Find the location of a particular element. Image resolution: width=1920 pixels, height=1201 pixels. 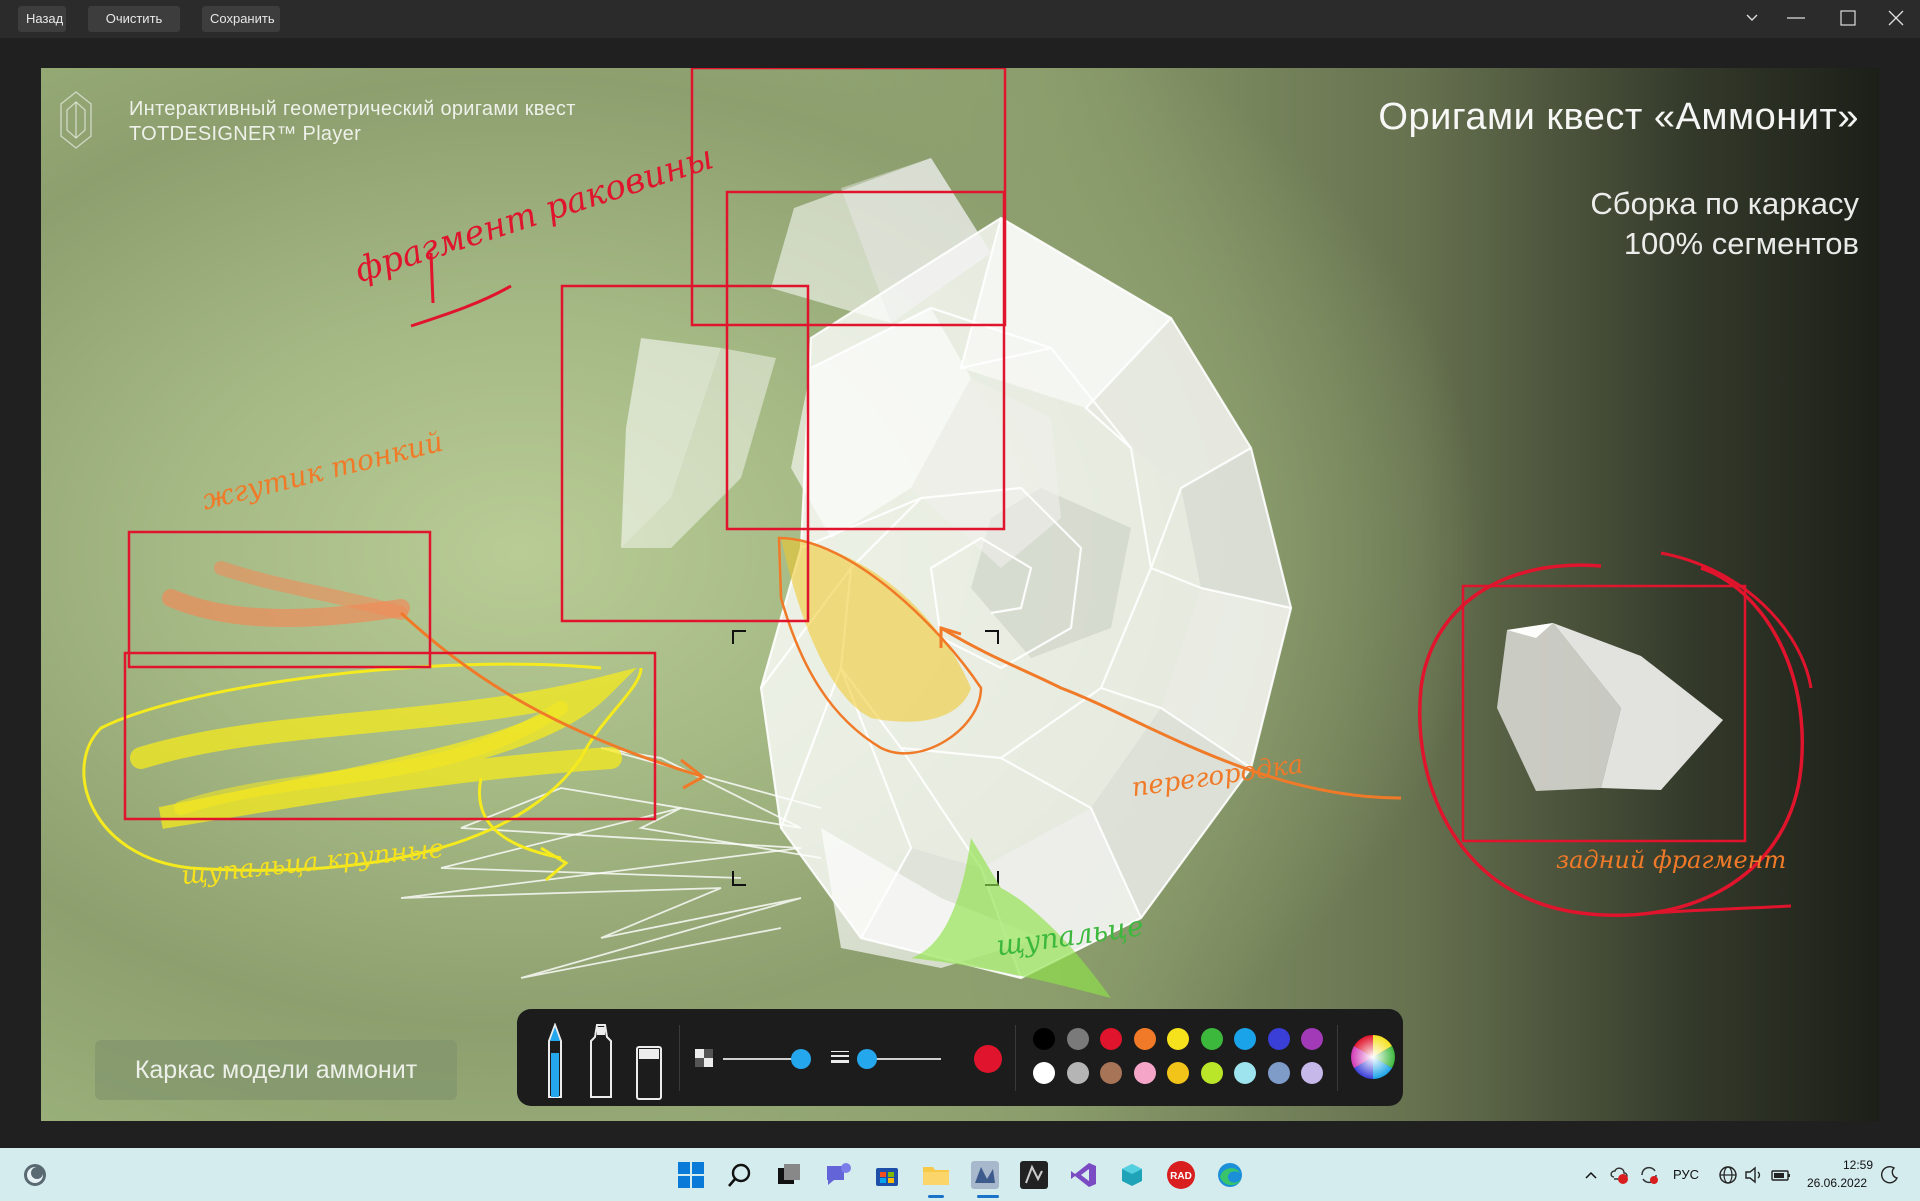

rad-label: RAD is located at coordinates (1181, 1176).